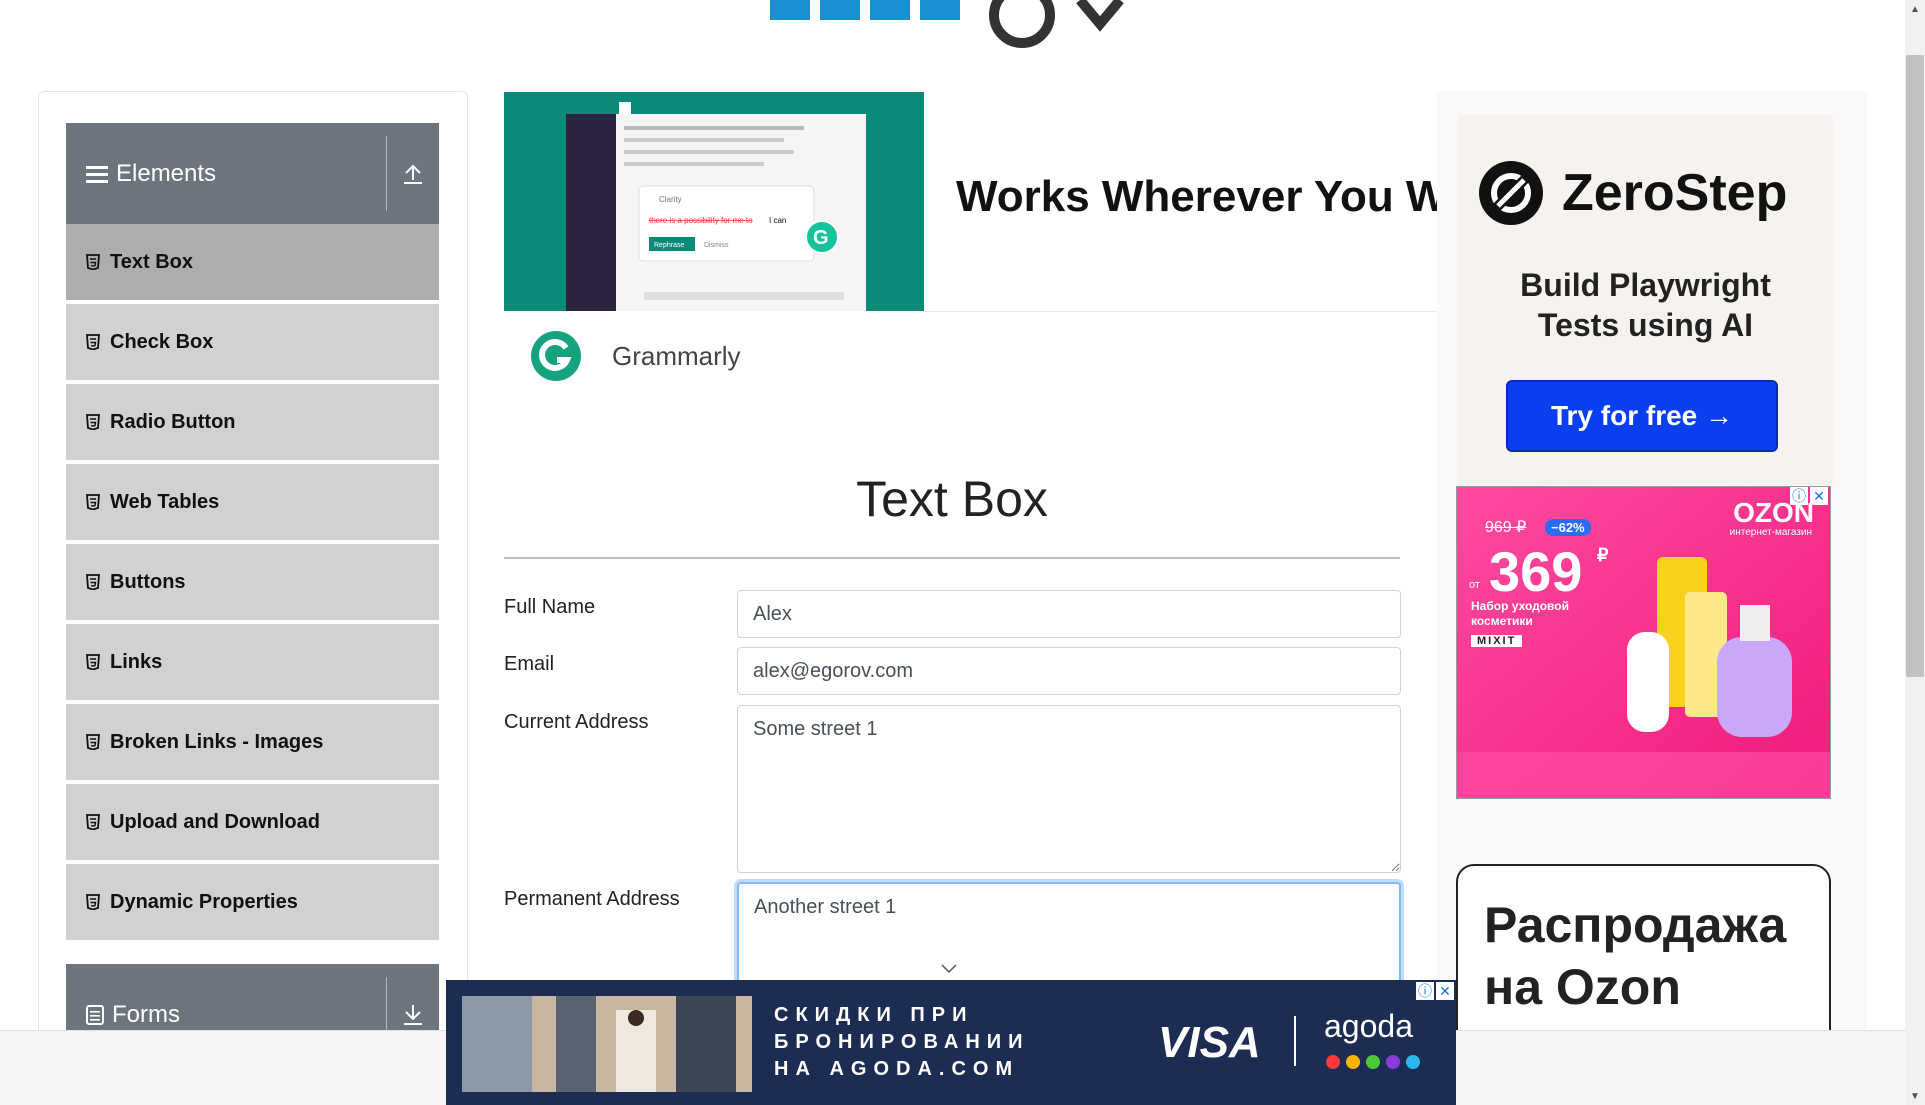 This screenshot has height=1105, width=1925. What do you see at coordinates (1915, 366) in the screenshot?
I see `scrollbar-thumb` at bounding box center [1915, 366].